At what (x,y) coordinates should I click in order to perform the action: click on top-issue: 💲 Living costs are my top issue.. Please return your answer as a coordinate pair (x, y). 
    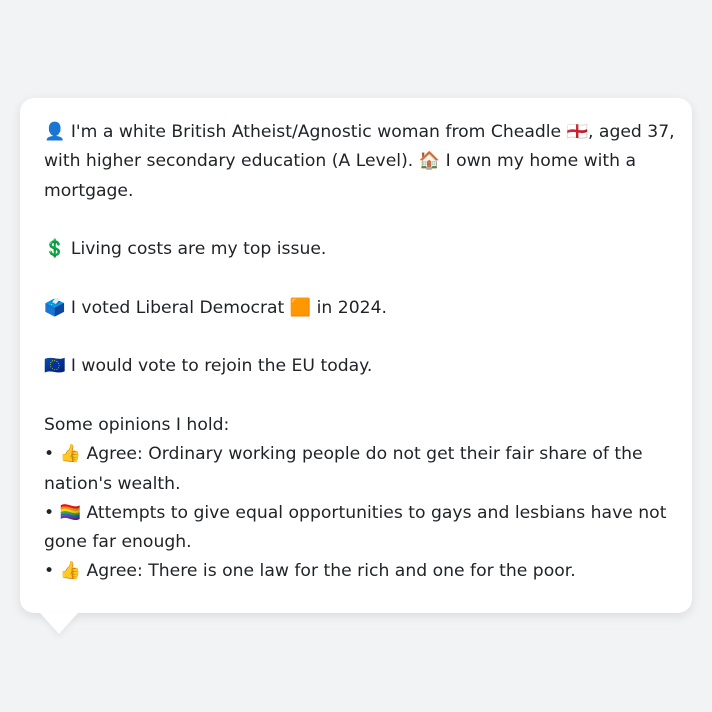
    Looking at the image, I should click on (356, 249).